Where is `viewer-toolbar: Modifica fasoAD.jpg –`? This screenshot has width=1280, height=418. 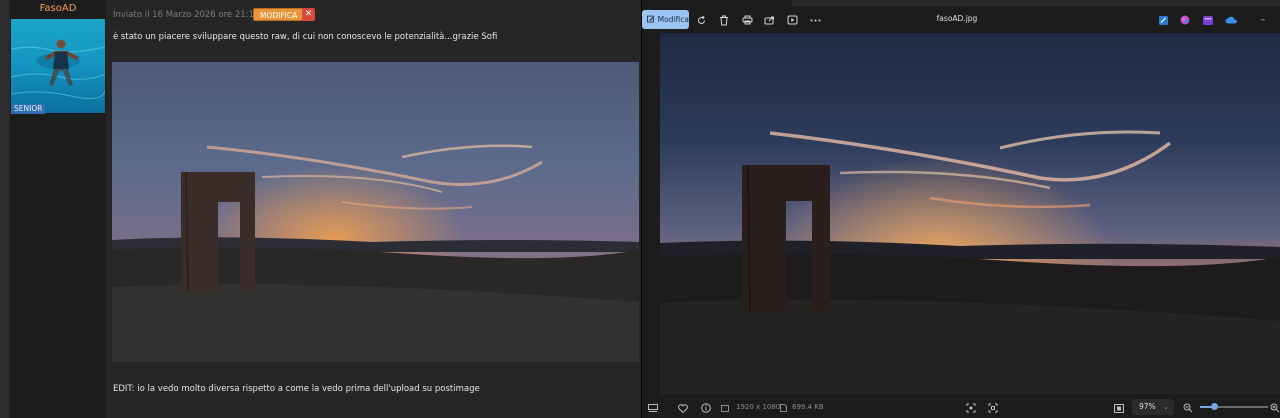 viewer-toolbar: Modifica fasoAD.jpg – is located at coordinates (961, 20).